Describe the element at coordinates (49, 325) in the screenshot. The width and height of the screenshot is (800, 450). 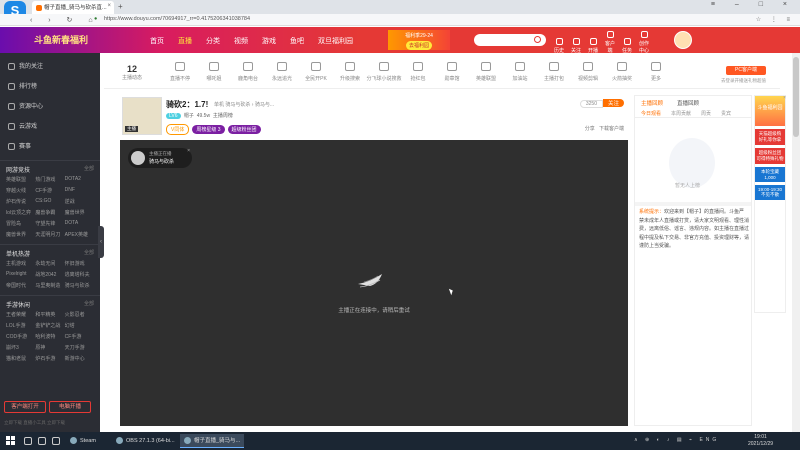
I see `category-link: 金铲铲之战` at that location.